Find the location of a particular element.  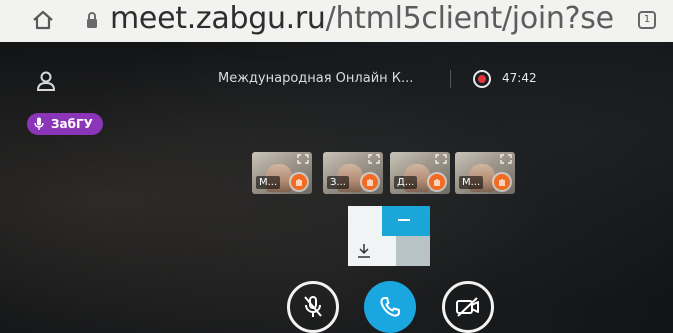

phone-icon is located at coordinates (390, 307).